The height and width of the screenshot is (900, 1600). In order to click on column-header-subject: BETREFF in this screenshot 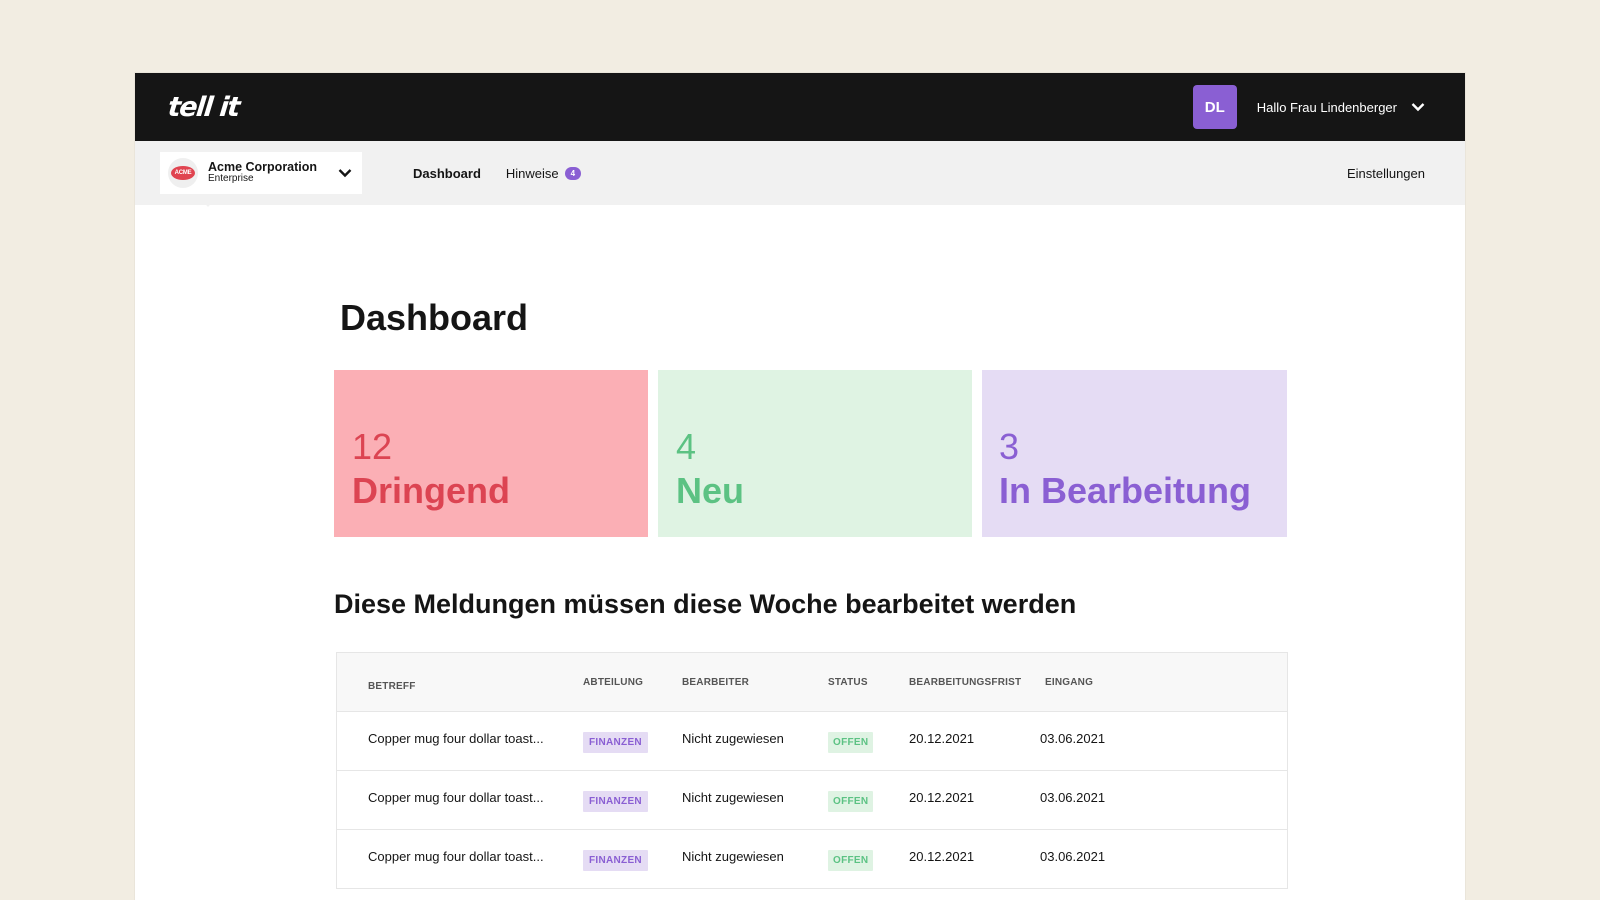, I will do `click(392, 686)`.